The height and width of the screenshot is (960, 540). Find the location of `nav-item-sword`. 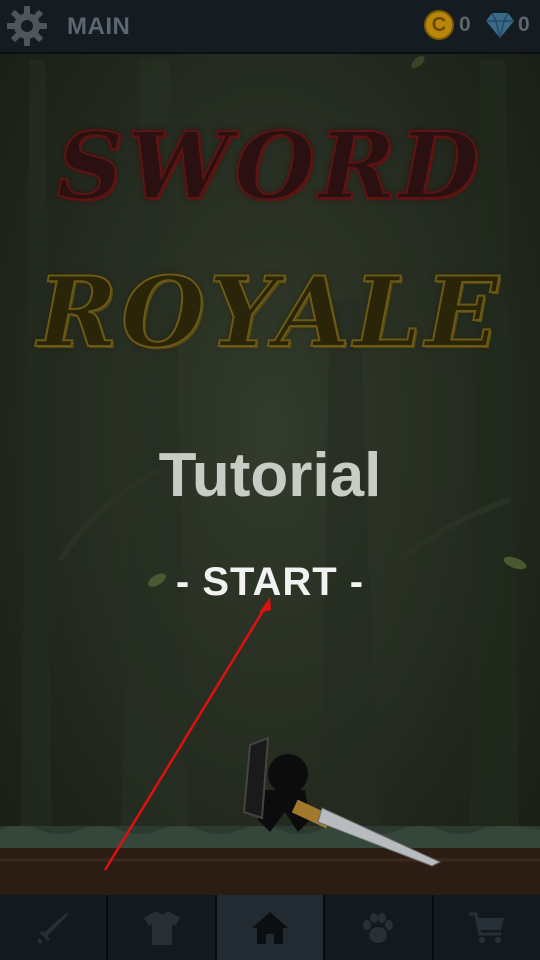

nav-item-sword is located at coordinates (54, 927).